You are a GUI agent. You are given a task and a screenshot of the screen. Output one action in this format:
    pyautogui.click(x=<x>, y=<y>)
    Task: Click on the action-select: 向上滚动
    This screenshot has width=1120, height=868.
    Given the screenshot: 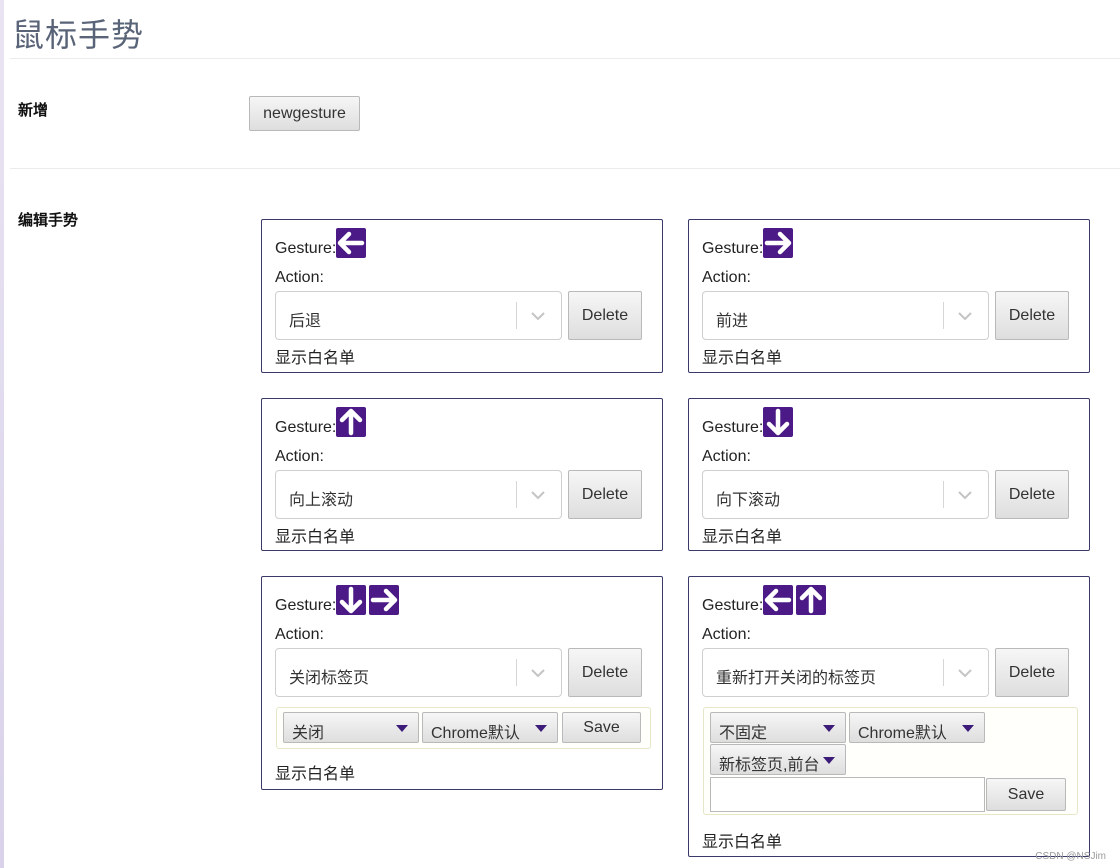 What is the action you would take?
    pyautogui.click(x=418, y=494)
    